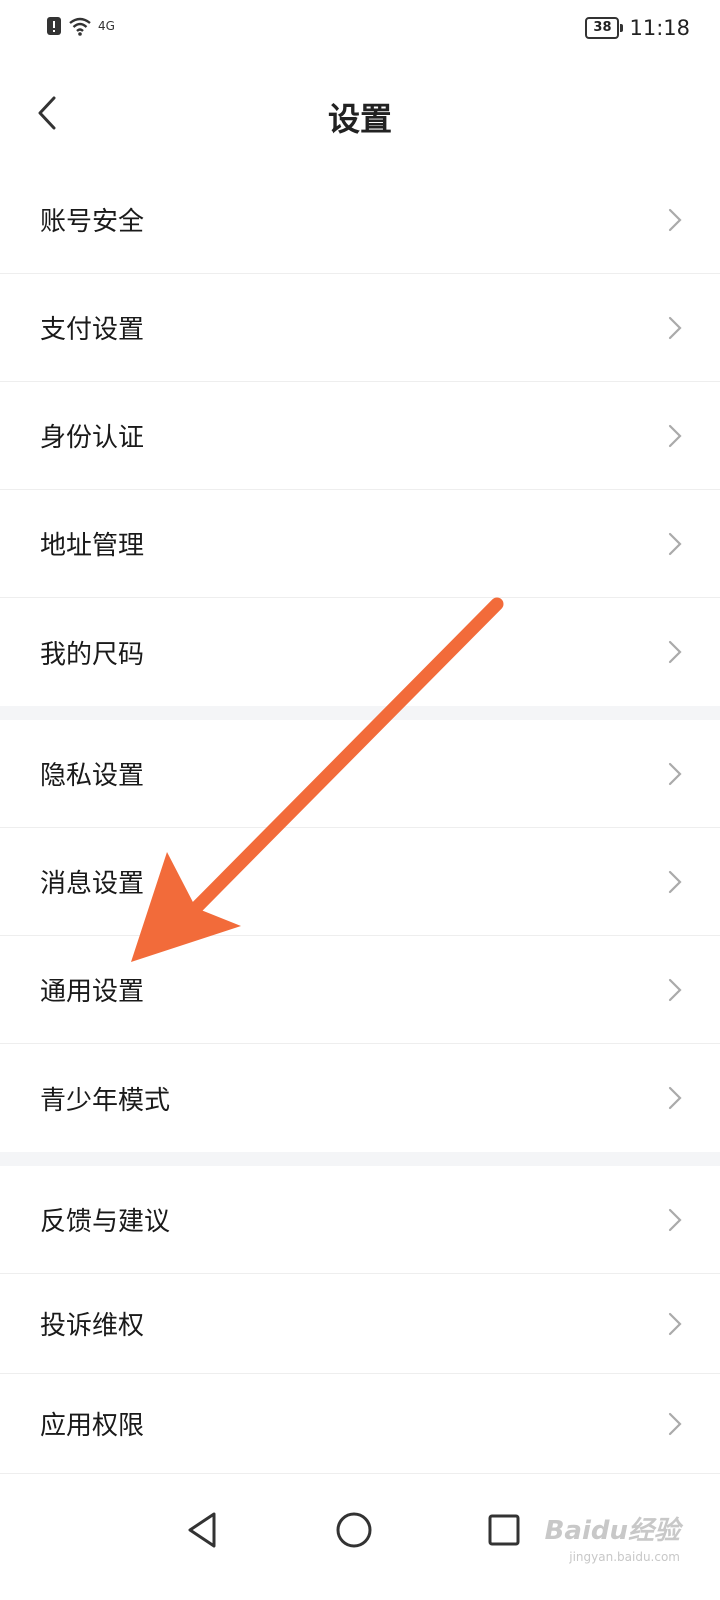  Describe the element at coordinates (360, 1220) in the screenshot. I see `settings-item-feedback: 反馈与建议` at that location.